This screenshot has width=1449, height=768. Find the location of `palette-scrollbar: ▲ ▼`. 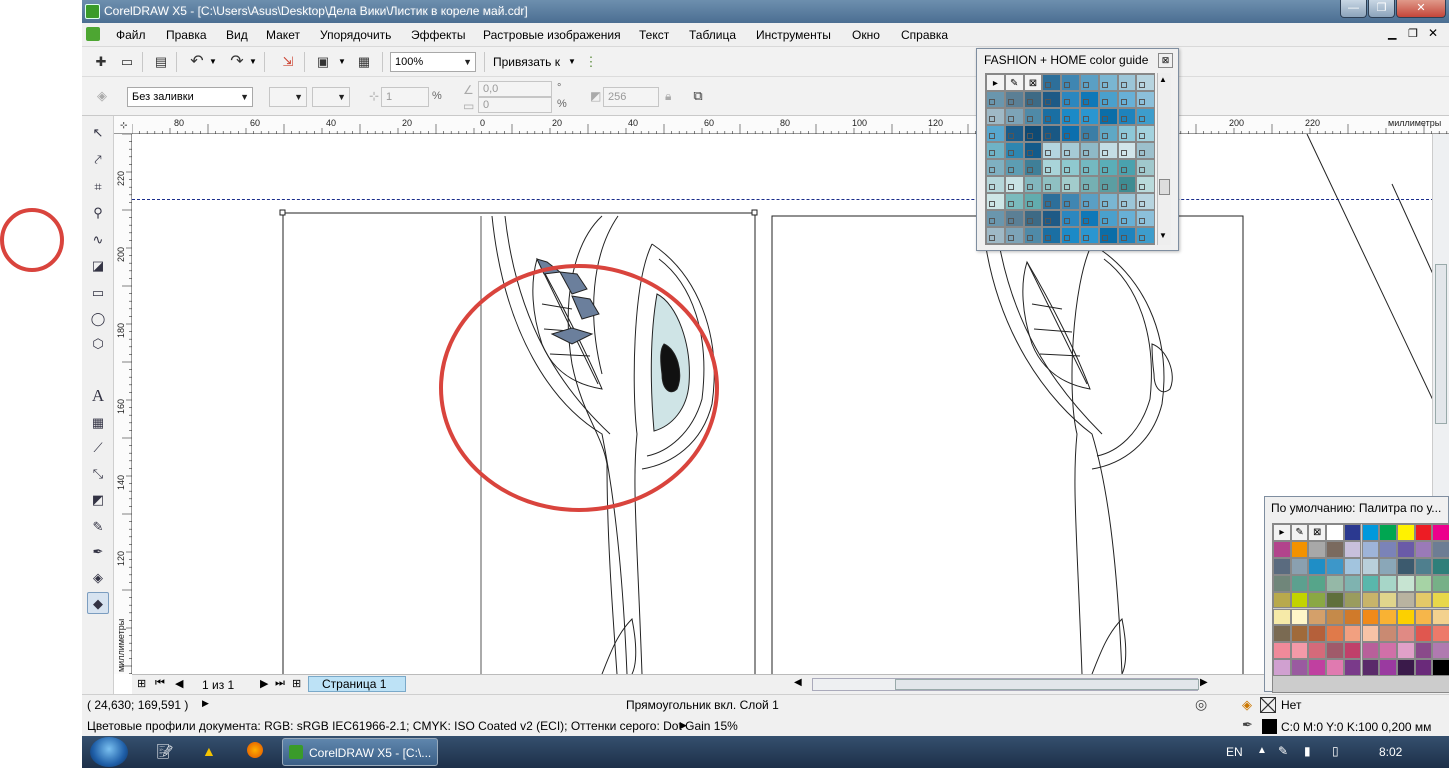

palette-scrollbar: ▲ ▼ is located at coordinates (1164, 159).